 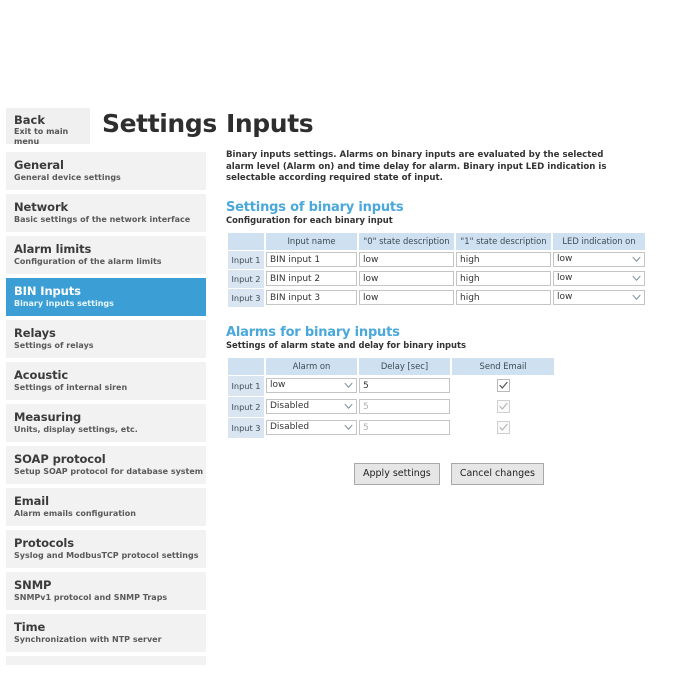 What do you see at coordinates (76, 429) in the screenshot?
I see `sidebar-item-subtitle: Units, display settings, etc.` at bounding box center [76, 429].